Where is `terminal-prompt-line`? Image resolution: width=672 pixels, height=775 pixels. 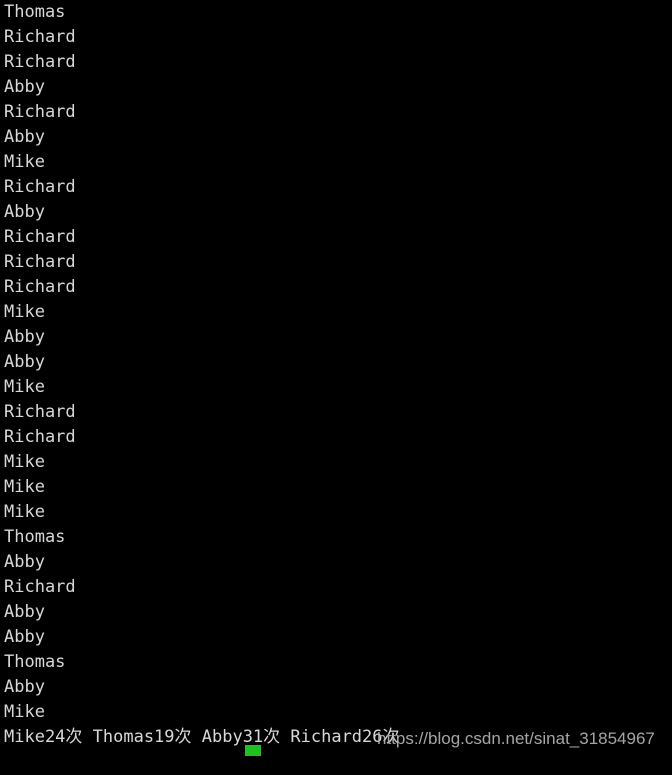 terminal-prompt-line is located at coordinates (336, 762).